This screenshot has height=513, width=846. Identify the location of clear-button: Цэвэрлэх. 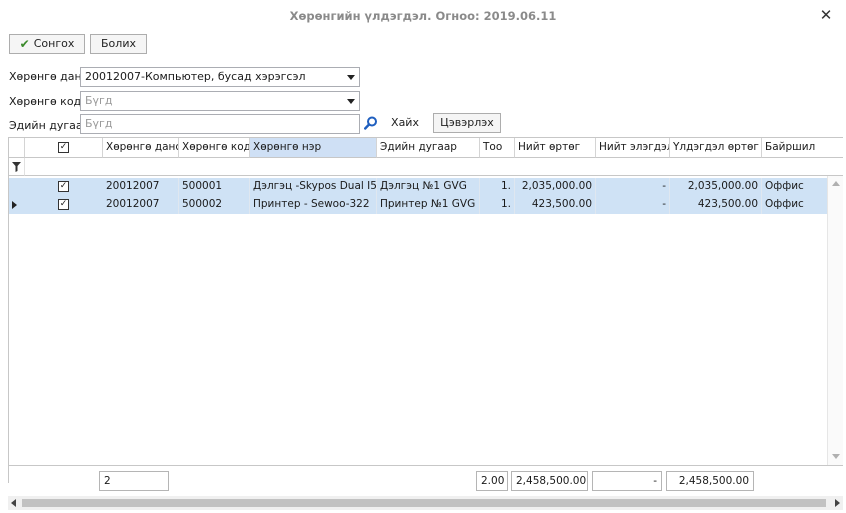
(467, 123).